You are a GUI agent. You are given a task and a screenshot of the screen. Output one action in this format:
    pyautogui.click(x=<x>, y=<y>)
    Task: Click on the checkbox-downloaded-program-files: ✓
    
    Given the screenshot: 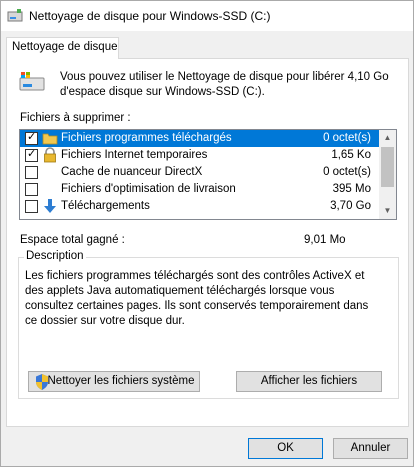 What is the action you would take?
    pyautogui.click(x=31, y=138)
    